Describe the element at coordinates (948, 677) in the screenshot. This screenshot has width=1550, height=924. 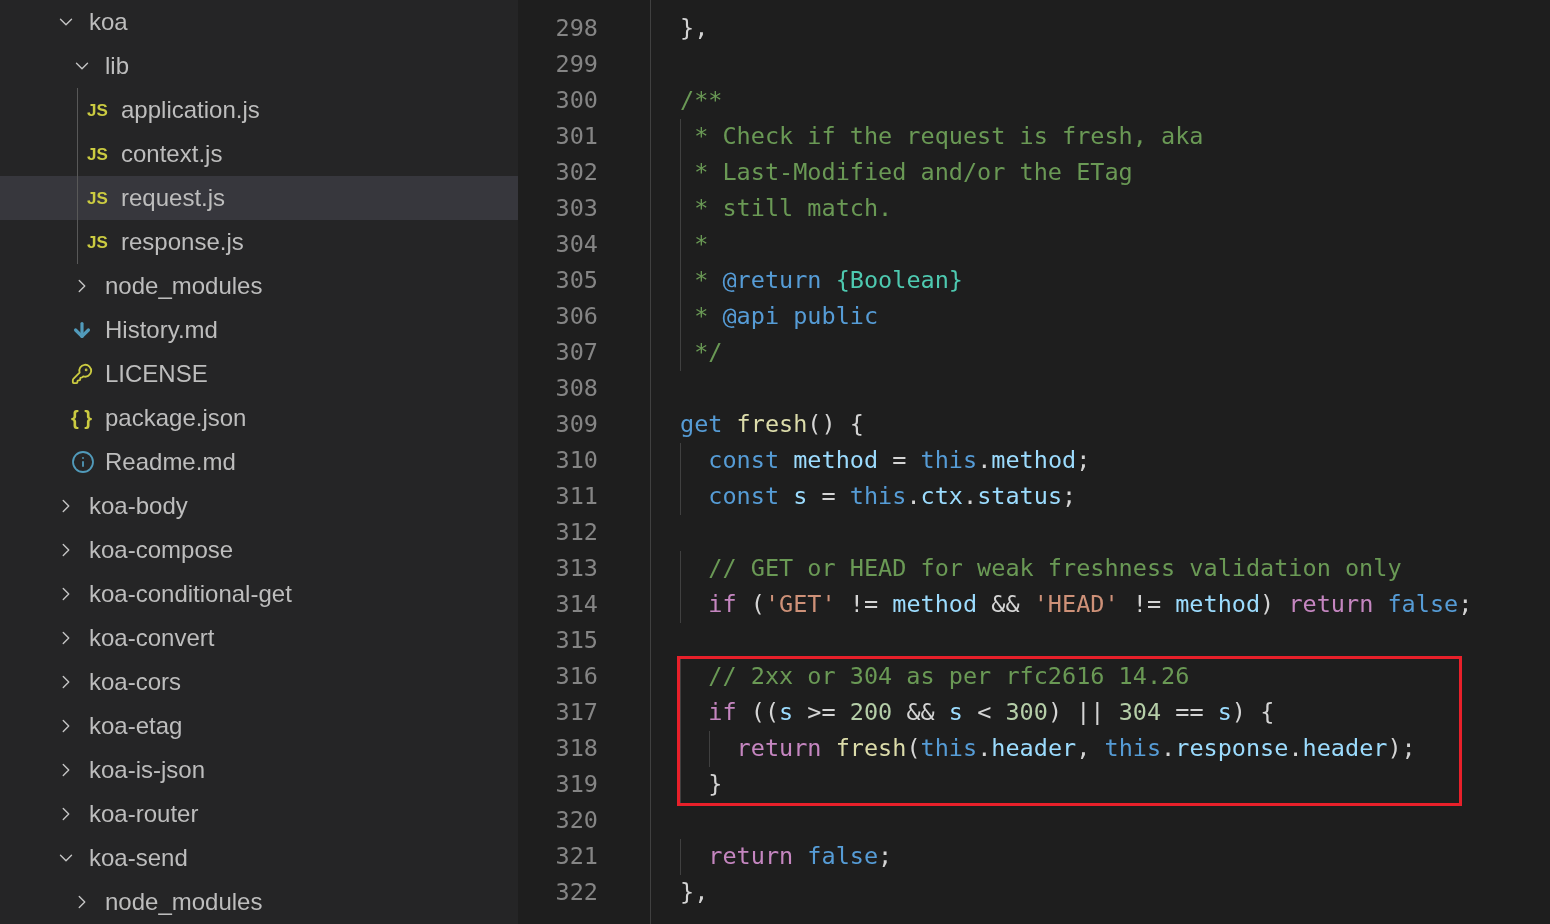
I see `code-line: // 2xx or 304 as per rfc2616 14.26` at that location.